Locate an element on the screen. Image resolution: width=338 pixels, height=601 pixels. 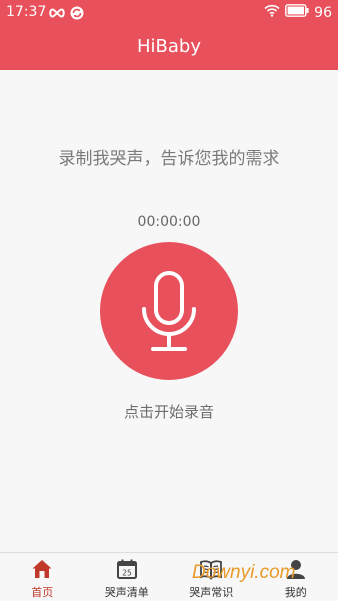
nav-item-cry-list: 25 哭声清单 is located at coordinates (127, 577).